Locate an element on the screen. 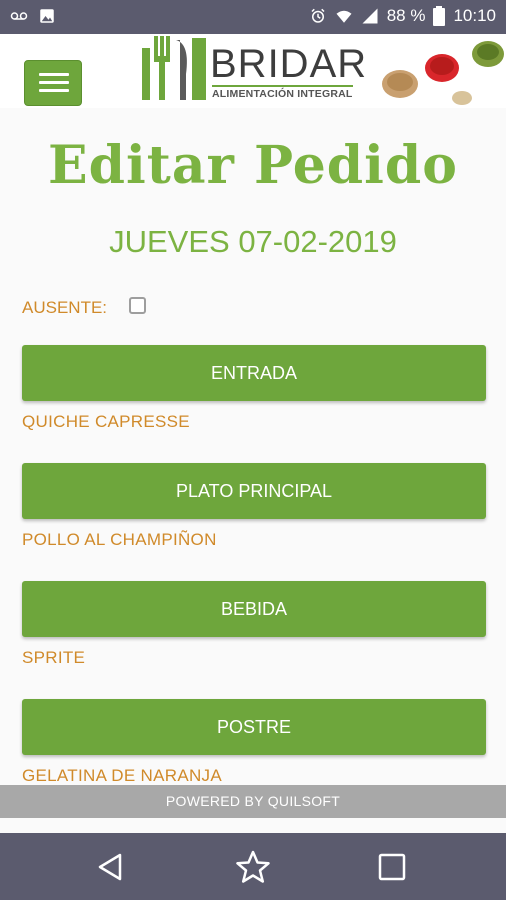 Image resolution: width=506 pixels, height=900 pixels. postre-selection: GELATINA DE NARANJA is located at coordinates (122, 775).